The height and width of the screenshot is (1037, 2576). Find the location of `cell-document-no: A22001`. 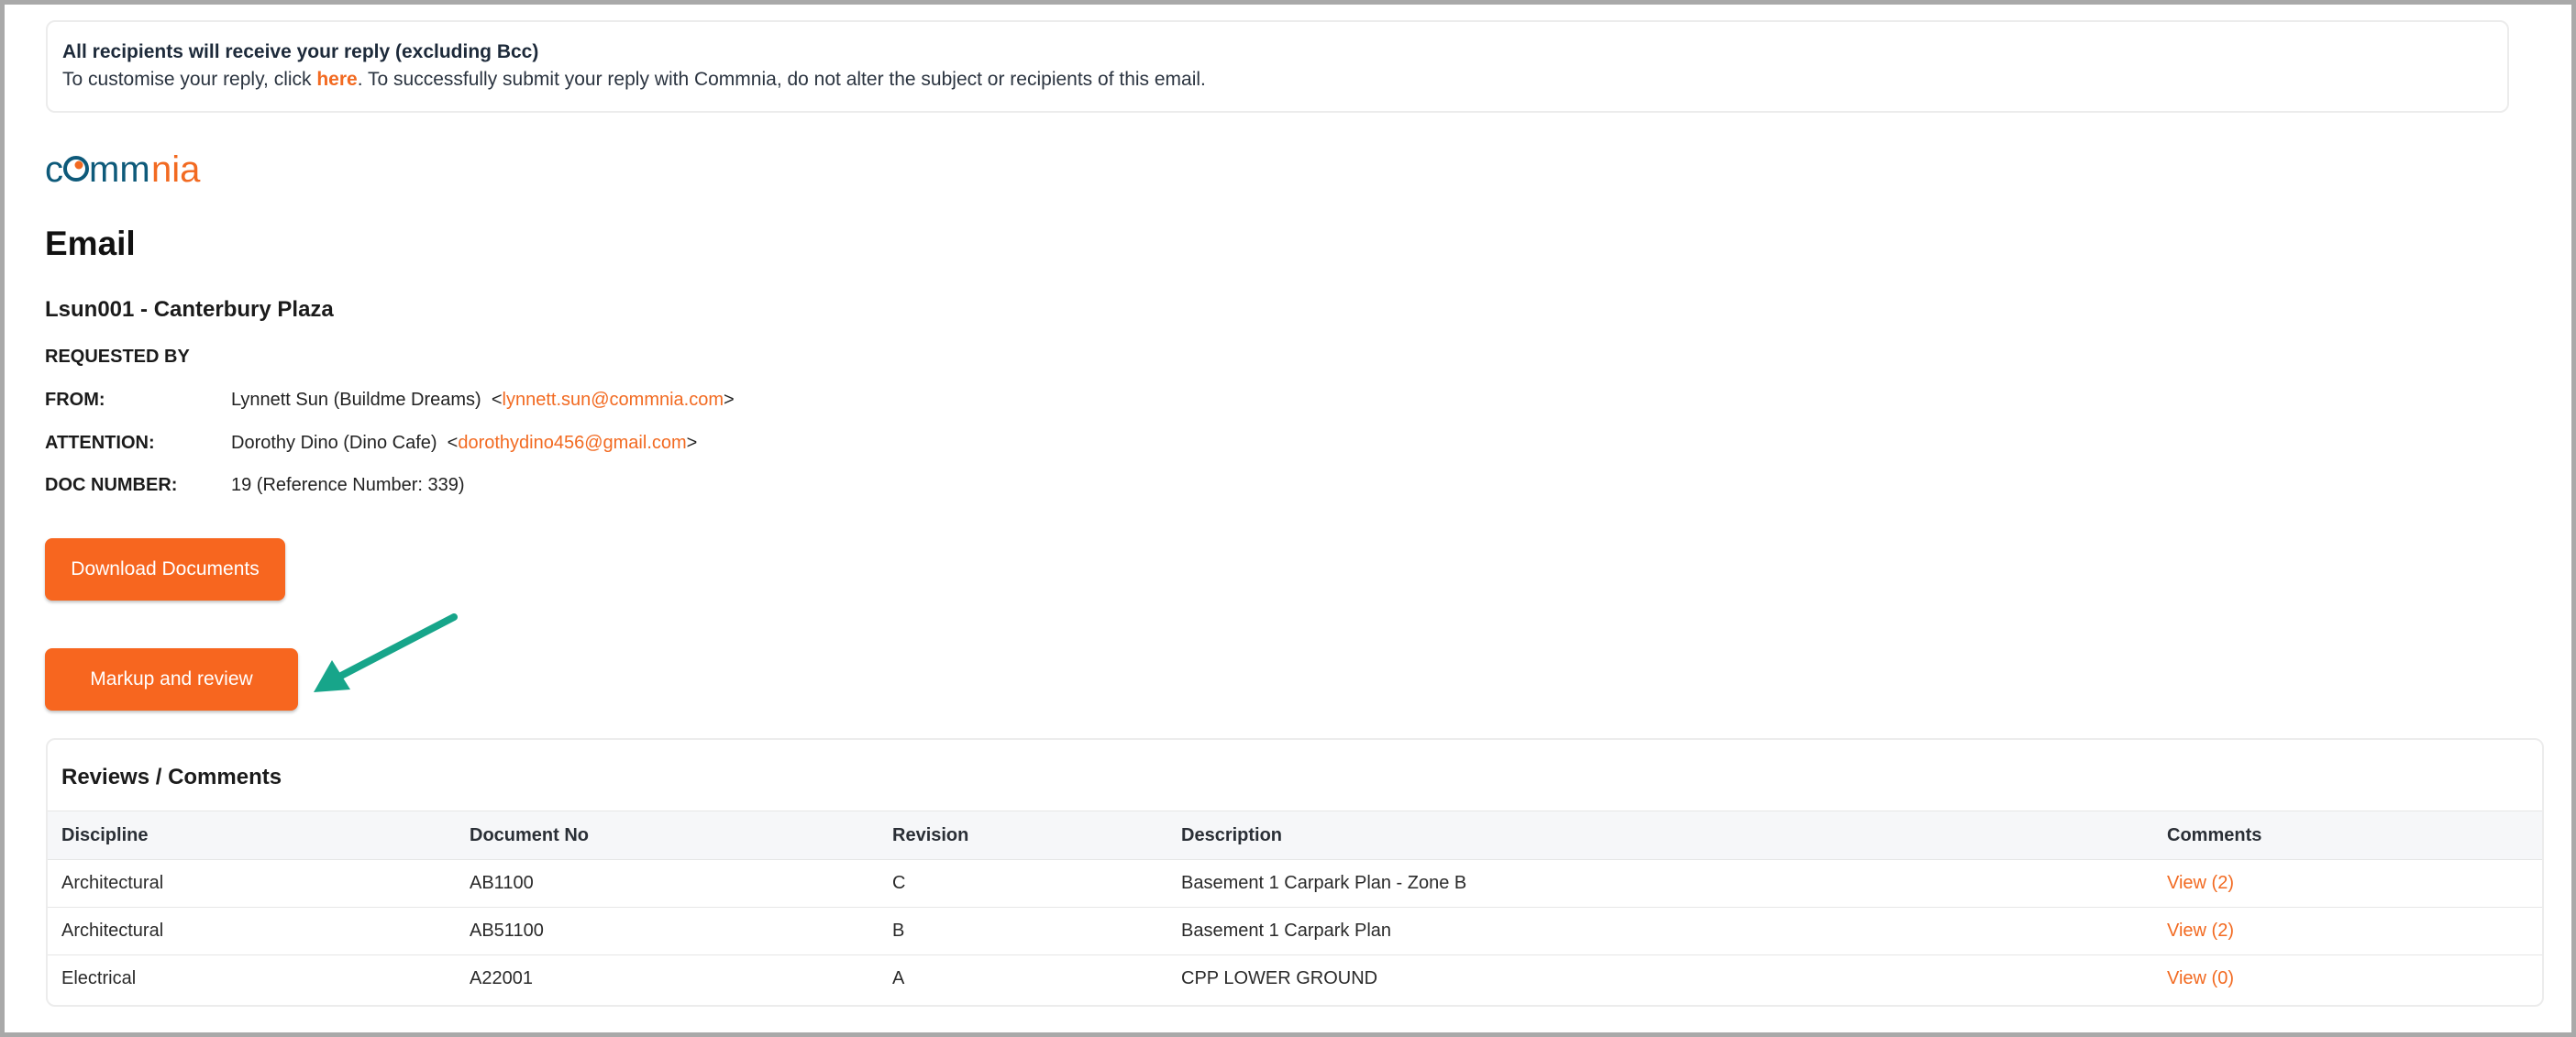

cell-document-no: A22001 is located at coordinates (501, 978).